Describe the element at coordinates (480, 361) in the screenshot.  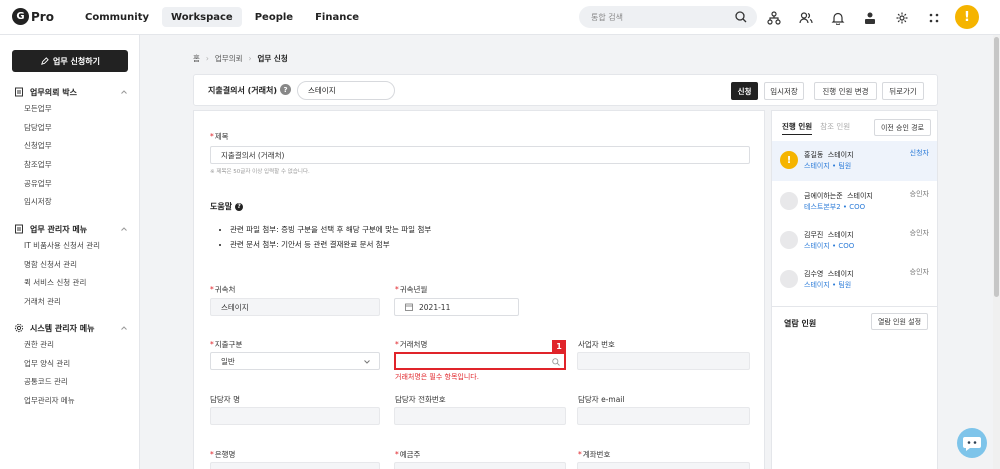
I see `vendor-search-input` at that location.